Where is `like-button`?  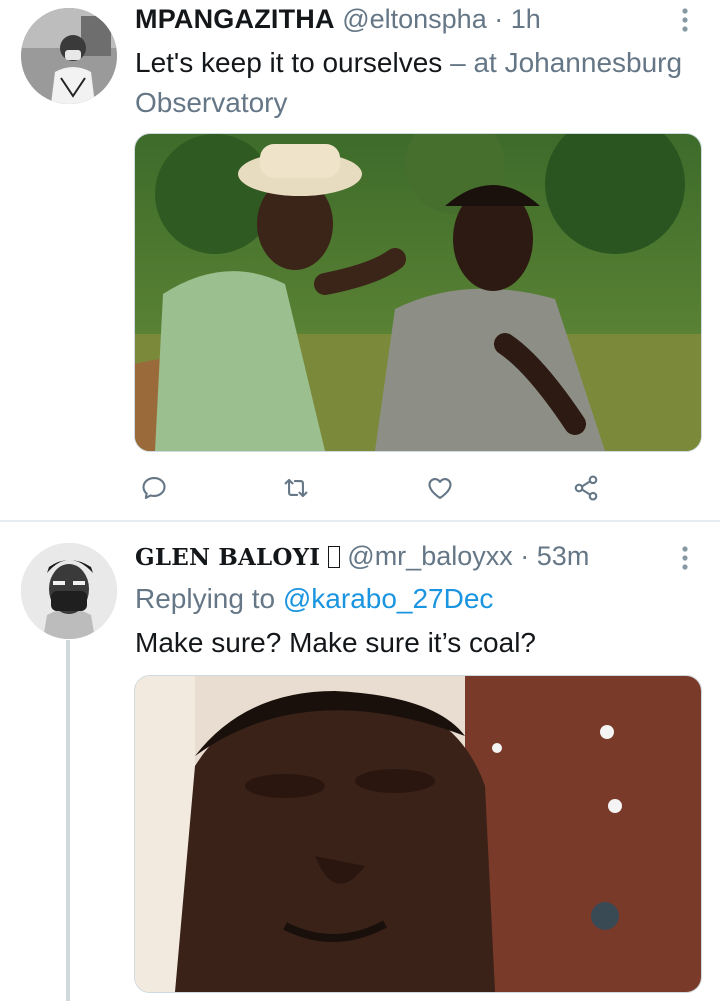 like-button is located at coordinates (440, 488).